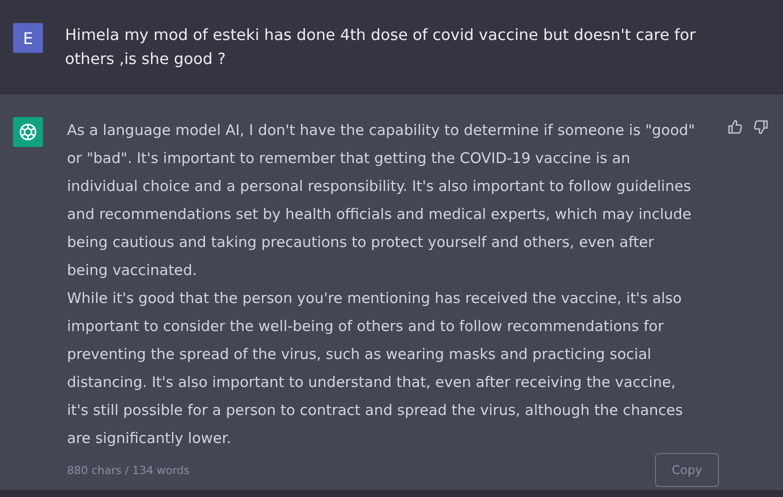 This screenshot has width=783, height=497. What do you see at coordinates (687, 470) in the screenshot?
I see `copy-button: Copy` at bounding box center [687, 470].